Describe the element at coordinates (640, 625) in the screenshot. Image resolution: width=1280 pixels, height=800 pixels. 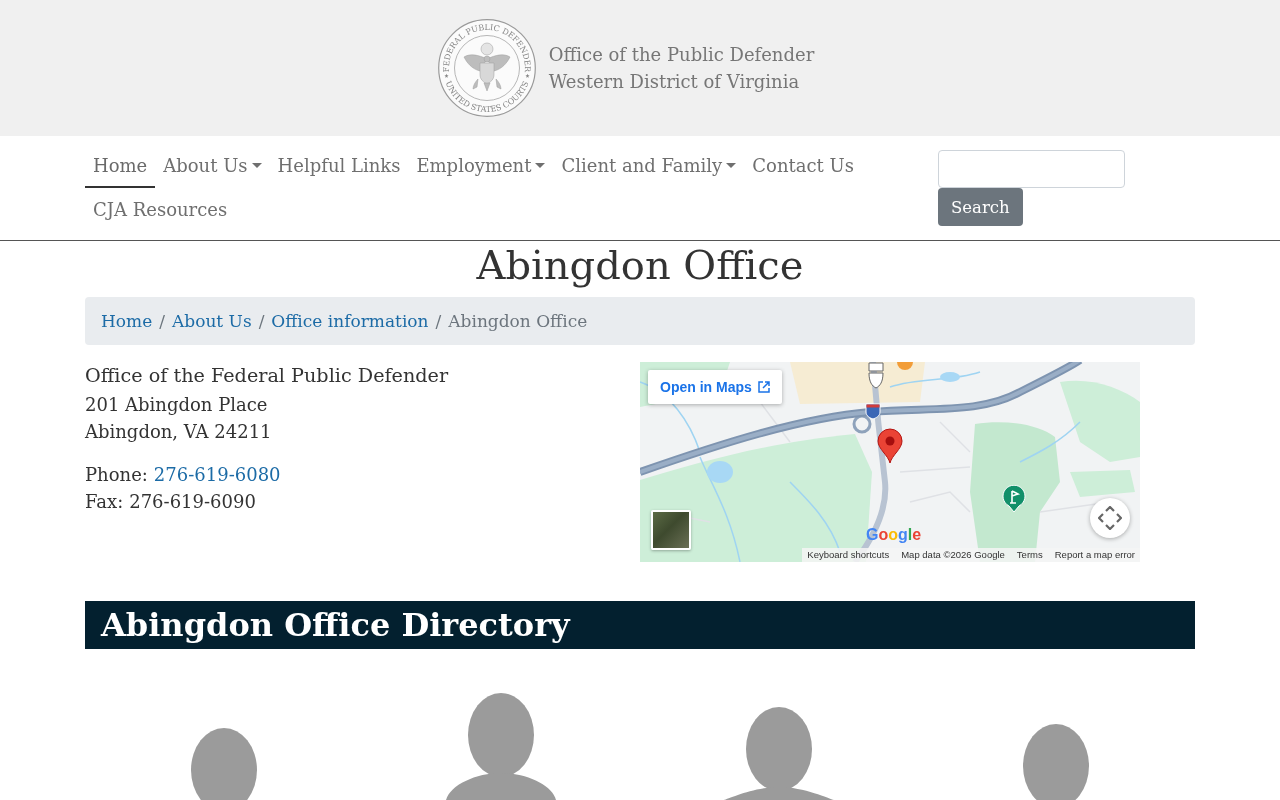
I see `directory-heading: Abingdon Office Directory` at that location.